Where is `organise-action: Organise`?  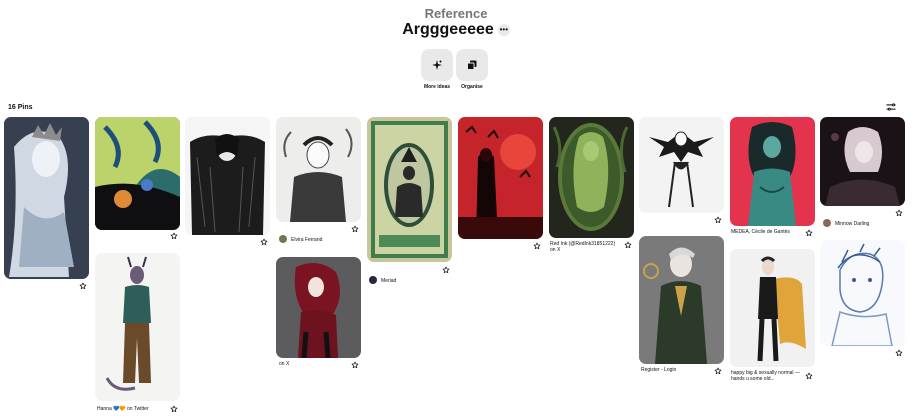
organise-action: Organise is located at coordinates (472, 69).